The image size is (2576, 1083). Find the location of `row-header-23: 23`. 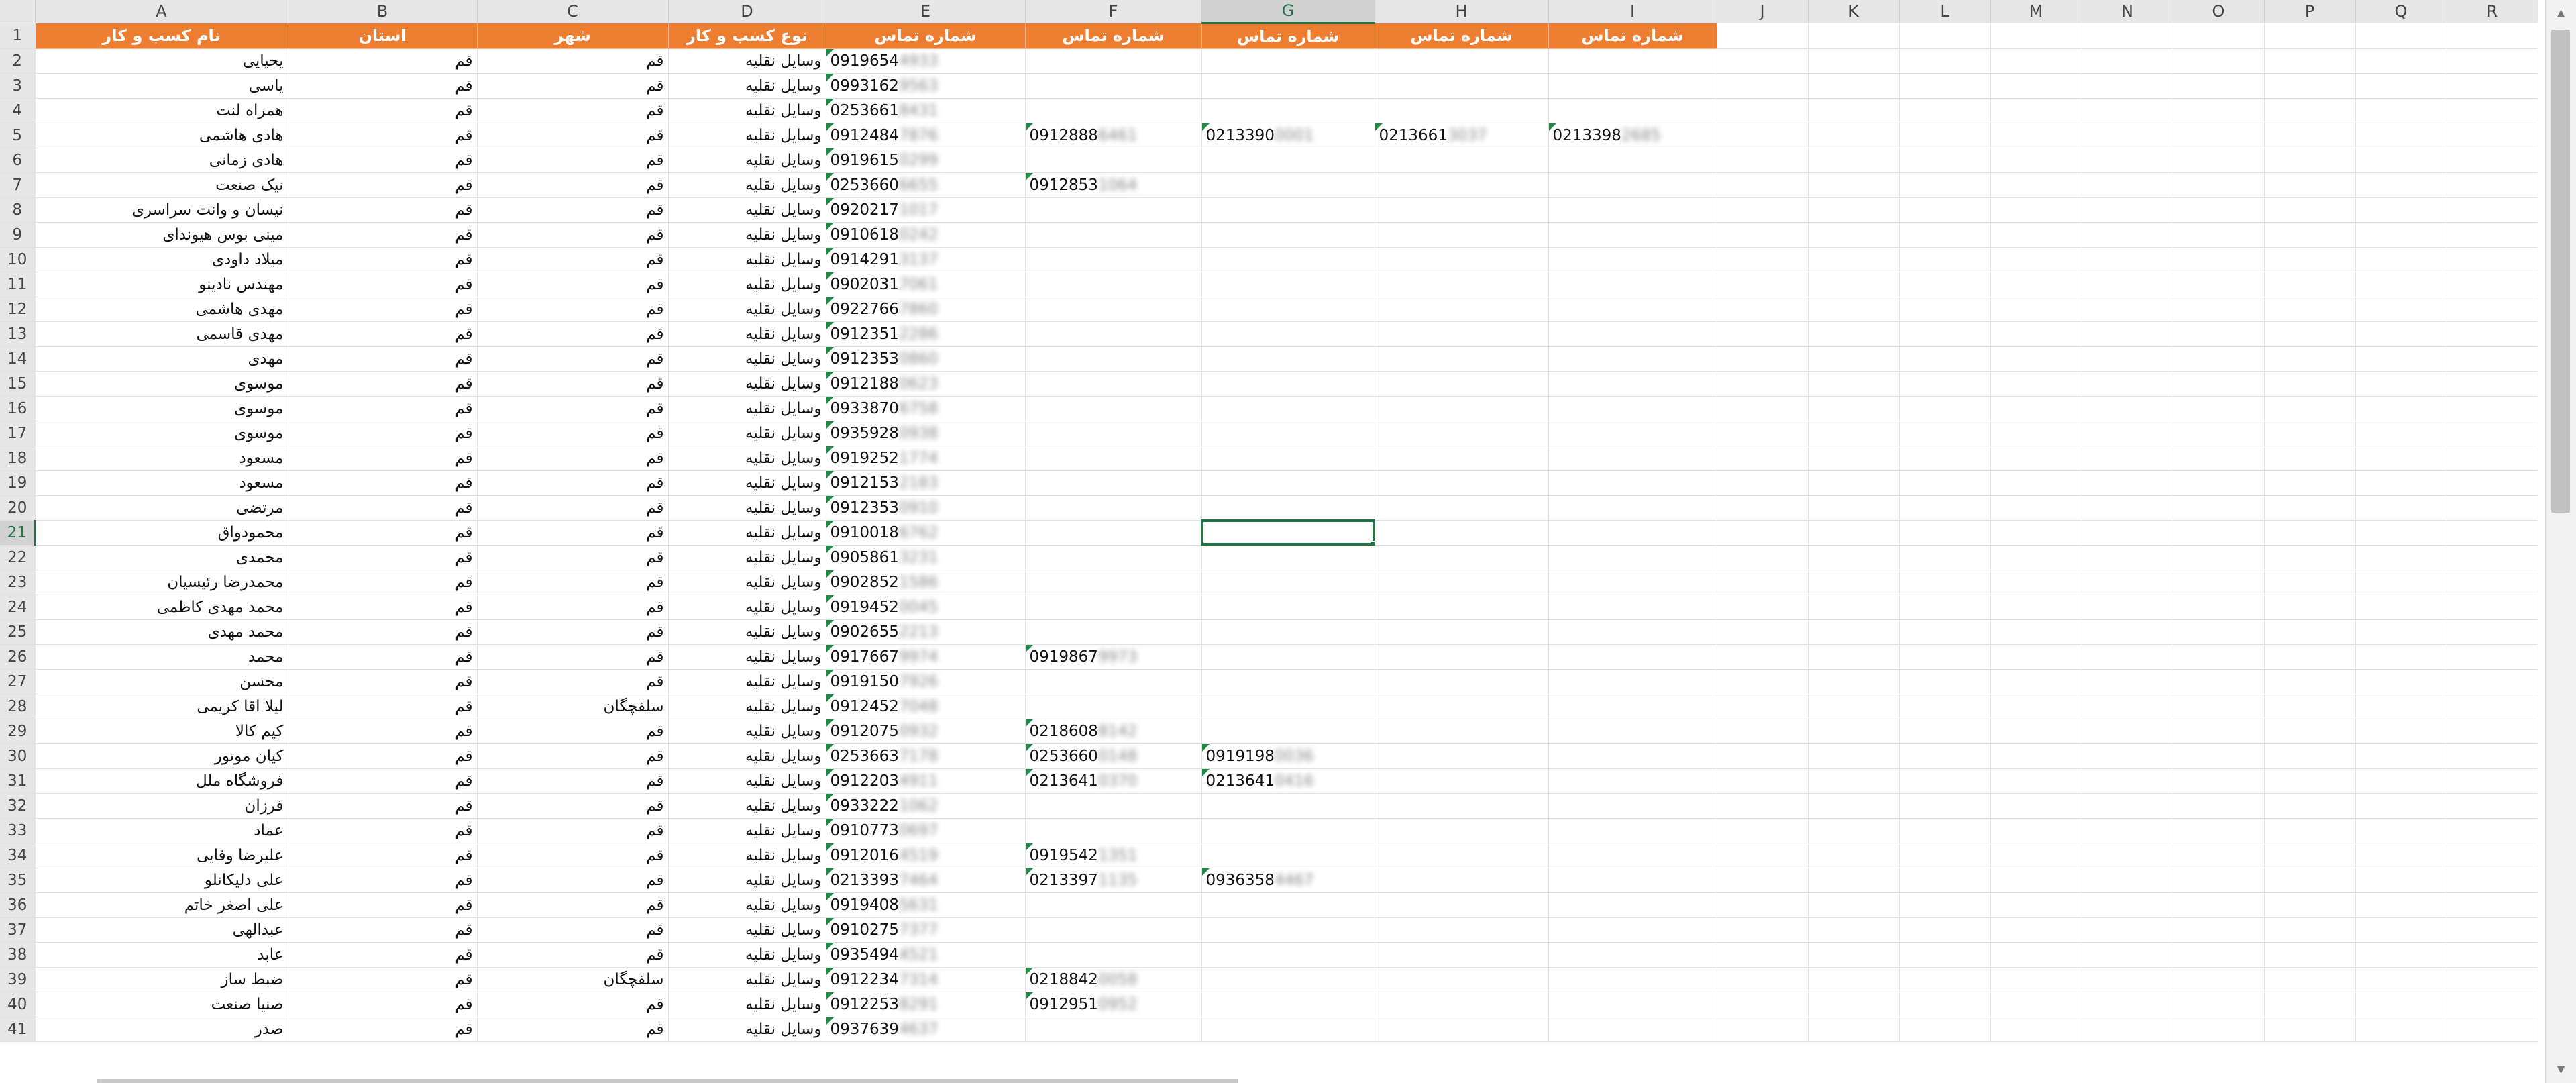

row-header-23: 23 is located at coordinates (18, 582).